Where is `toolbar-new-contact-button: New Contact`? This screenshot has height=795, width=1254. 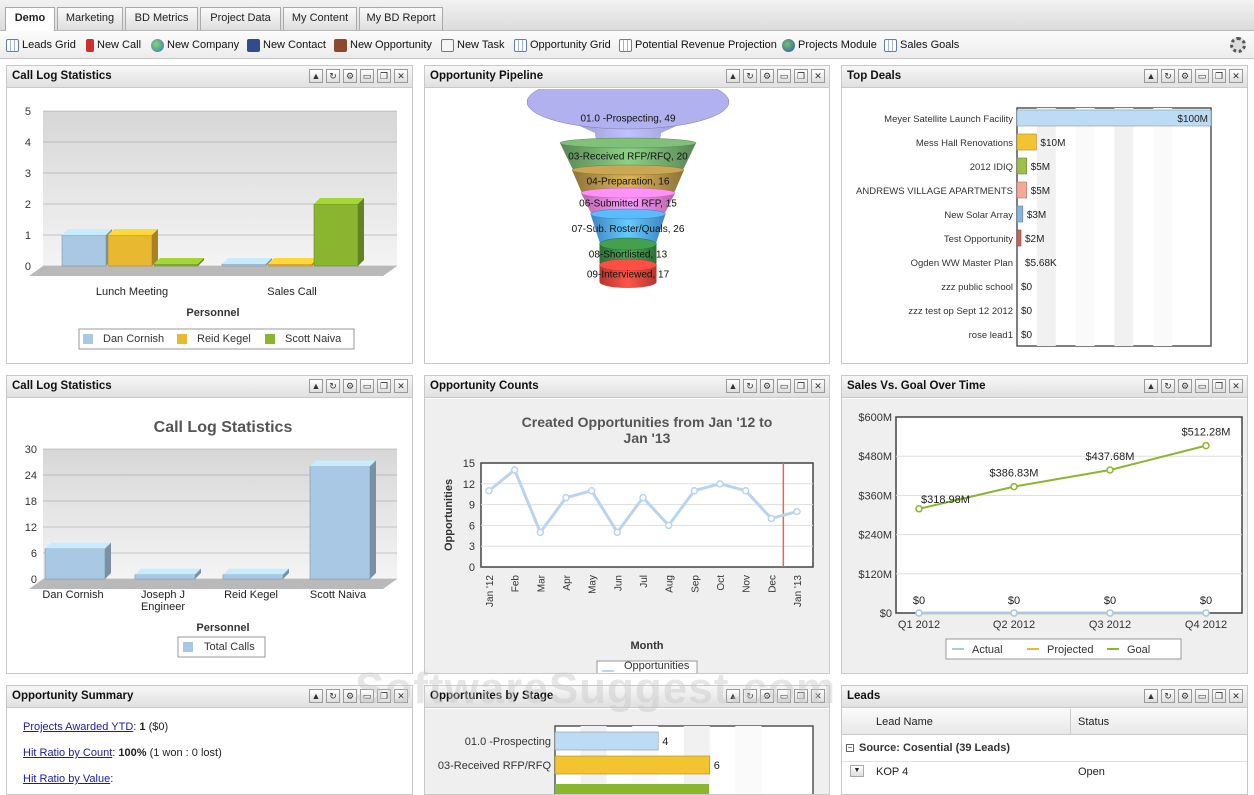 toolbar-new-contact-button: New Contact is located at coordinates (286, 45).